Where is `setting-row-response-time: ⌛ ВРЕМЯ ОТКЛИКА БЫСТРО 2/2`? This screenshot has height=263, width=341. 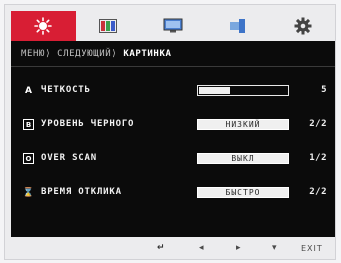
setting-row-response-time: ⌛ ВРЕМЯ ОТКЛИКА БЫСТРО 2/2 is located at coordinates (173, 194).